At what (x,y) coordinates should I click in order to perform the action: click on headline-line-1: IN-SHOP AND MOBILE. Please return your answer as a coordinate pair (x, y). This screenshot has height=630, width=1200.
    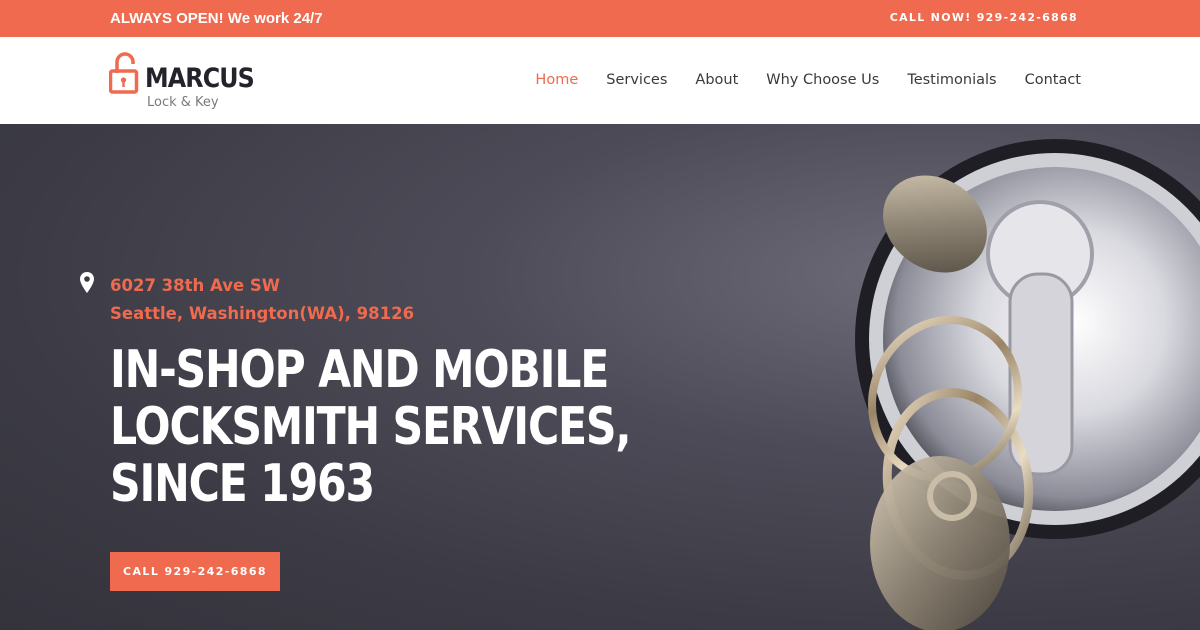
    Looking at the image, I should click on (359, 370).